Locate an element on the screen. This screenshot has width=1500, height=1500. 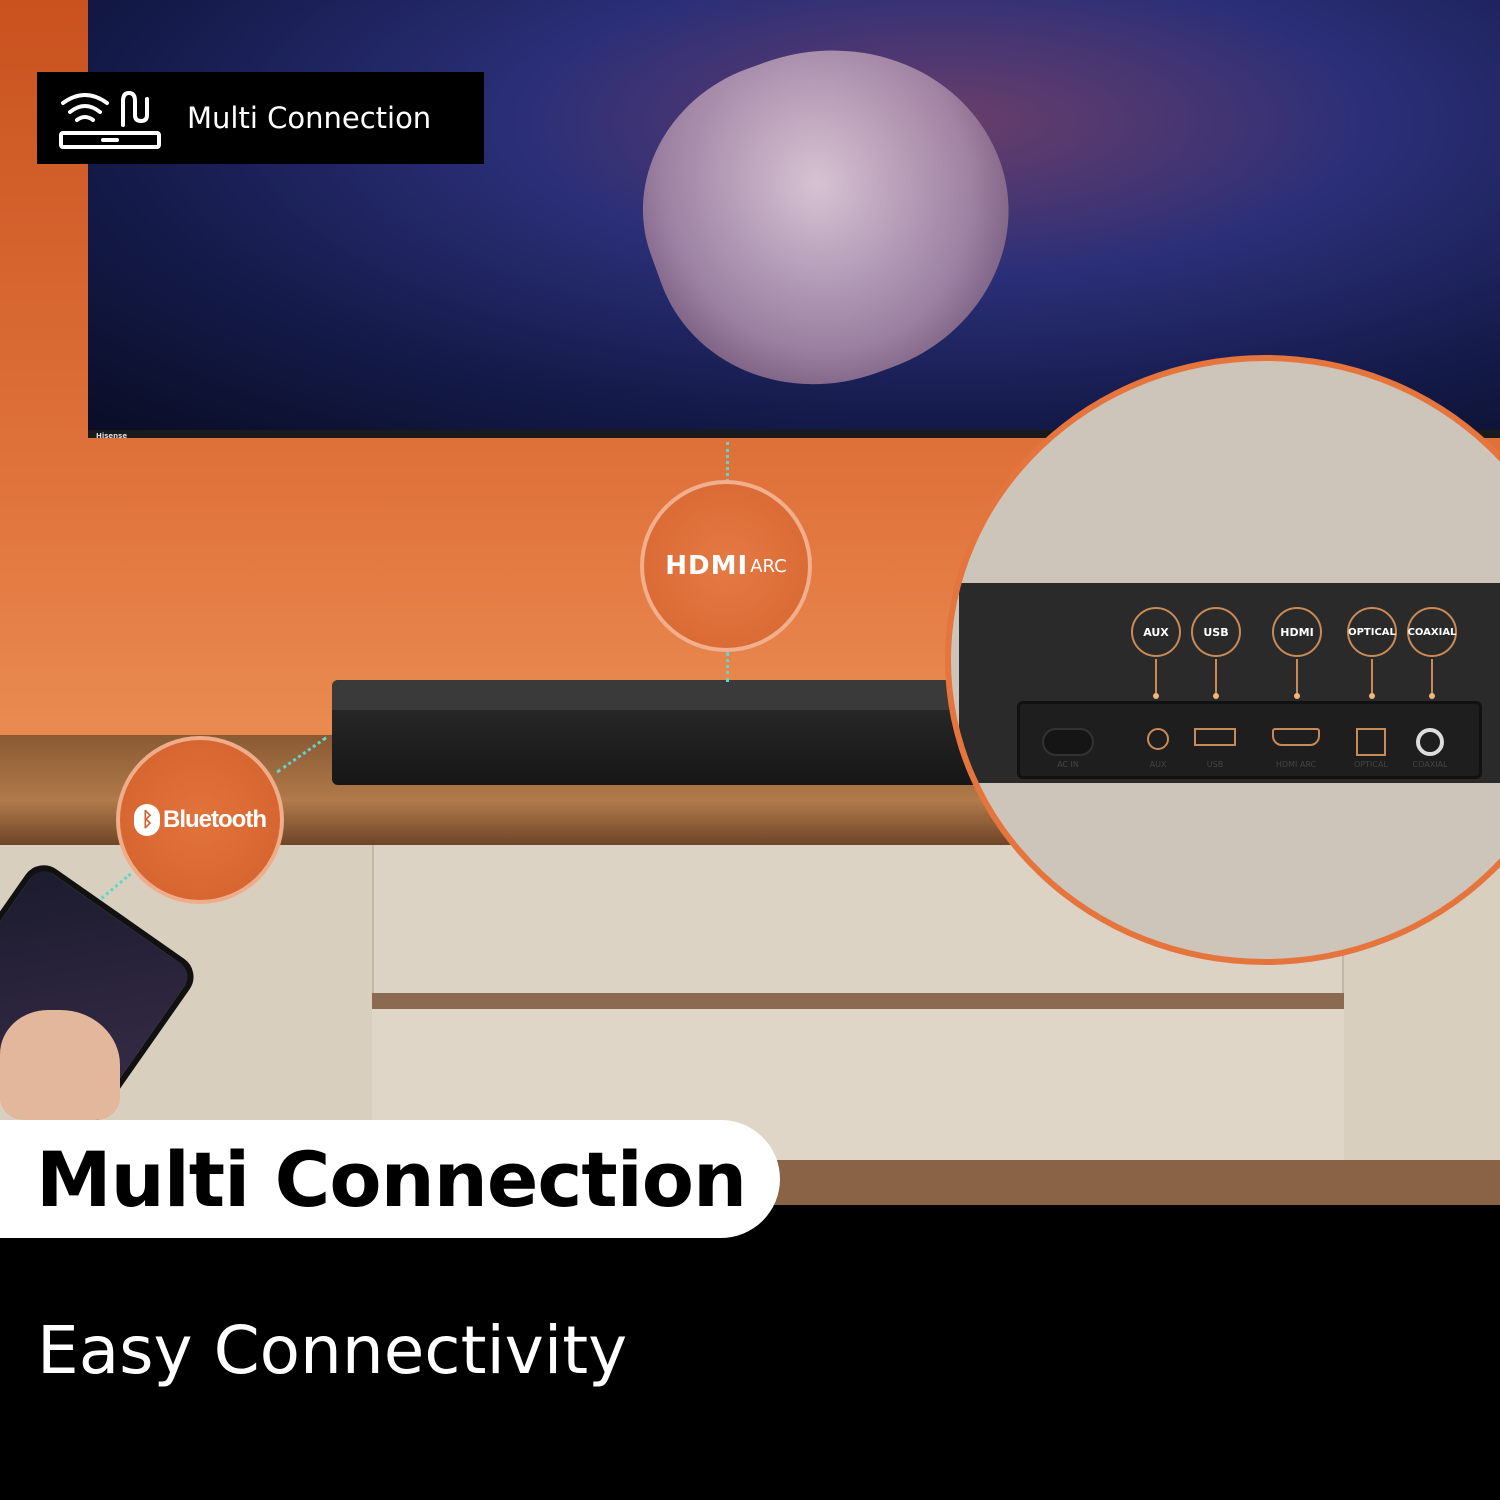
tv-brand-logo: Hisense is located at coordinates (112, 436).